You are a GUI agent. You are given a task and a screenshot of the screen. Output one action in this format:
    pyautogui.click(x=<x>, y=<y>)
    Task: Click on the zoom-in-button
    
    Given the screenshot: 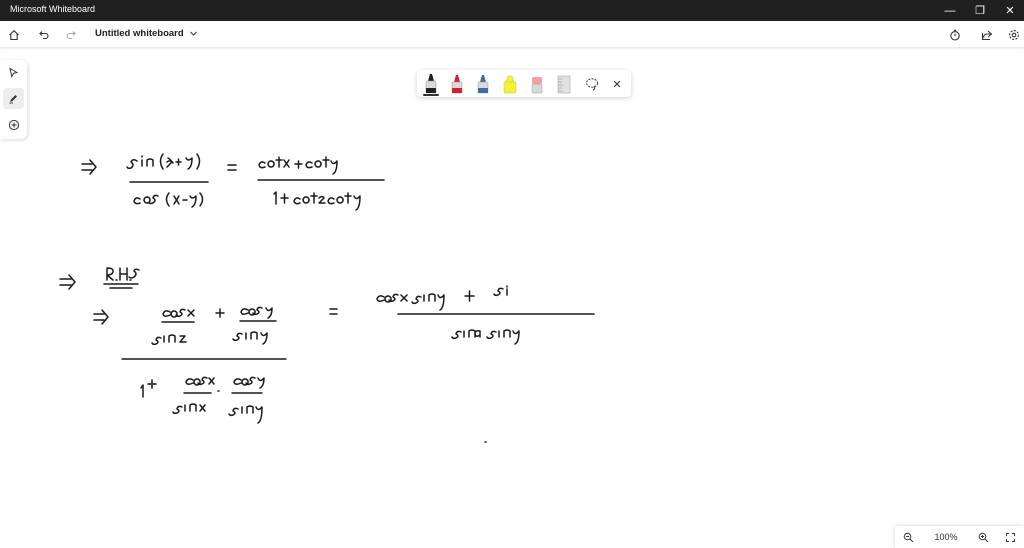 What is the action you would take?
    pyautogui.click(x=983, y=537)
    